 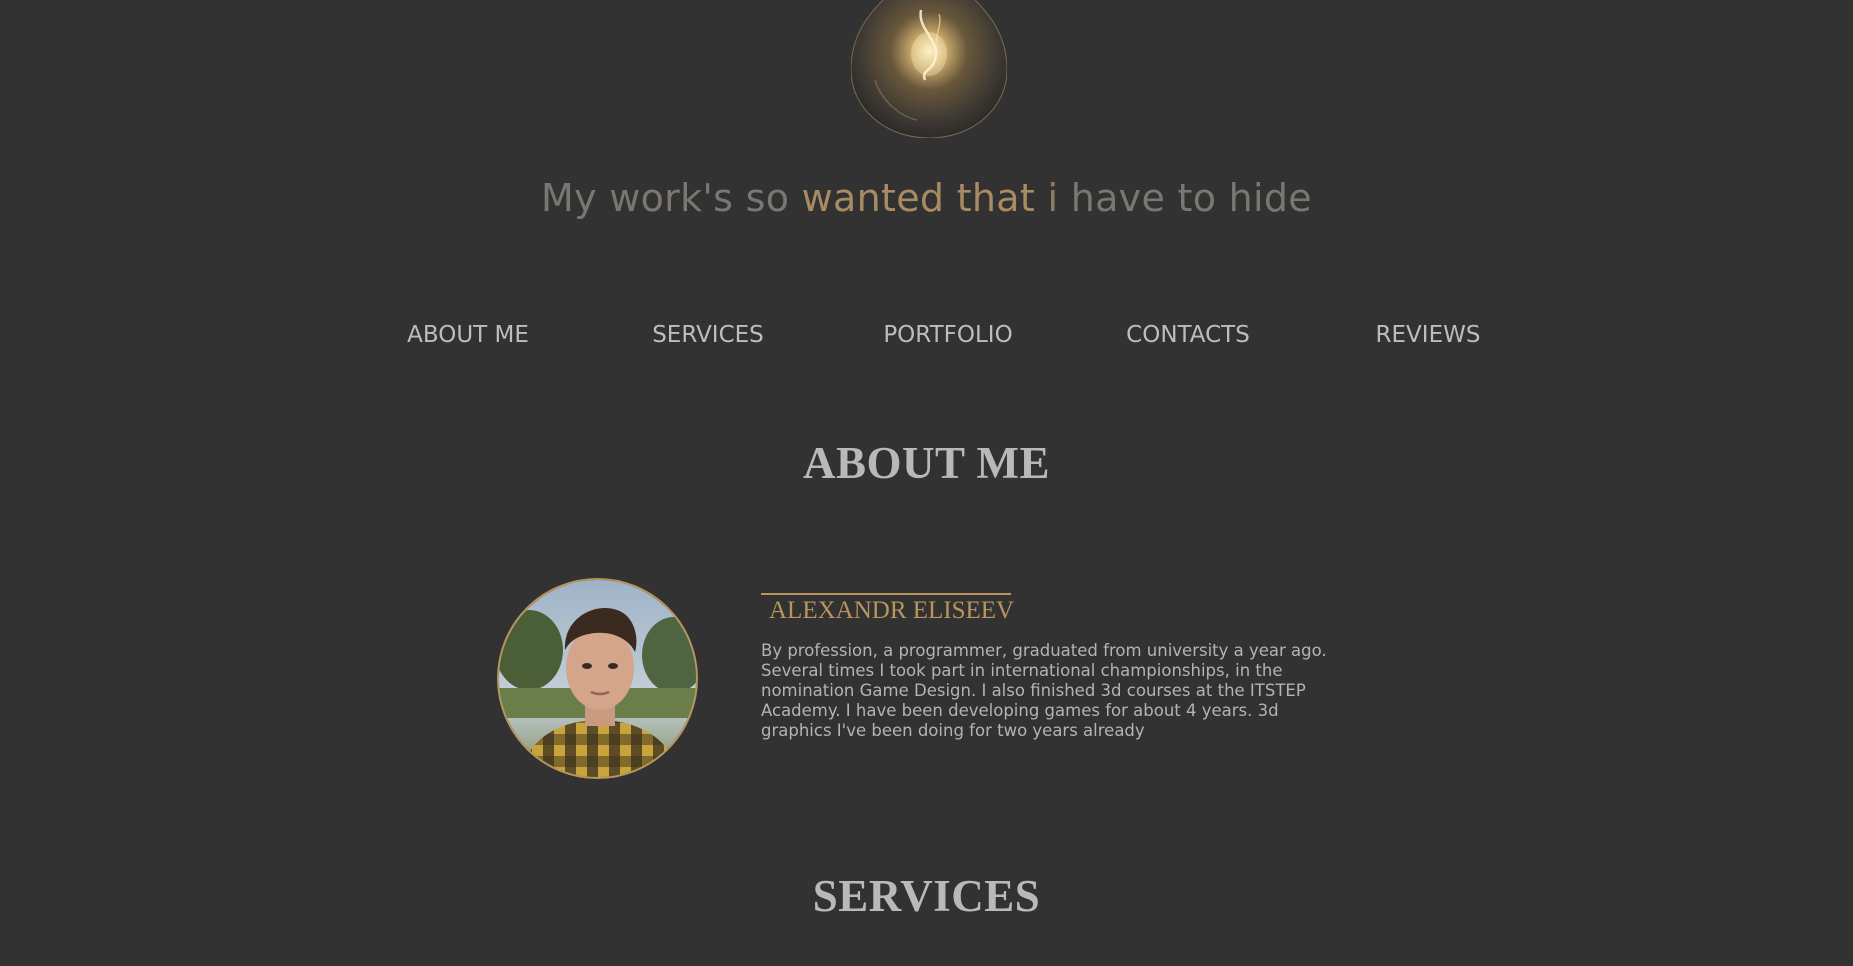 I want to click on nav-item-services: SERVICES, so click(x=708, y=335).